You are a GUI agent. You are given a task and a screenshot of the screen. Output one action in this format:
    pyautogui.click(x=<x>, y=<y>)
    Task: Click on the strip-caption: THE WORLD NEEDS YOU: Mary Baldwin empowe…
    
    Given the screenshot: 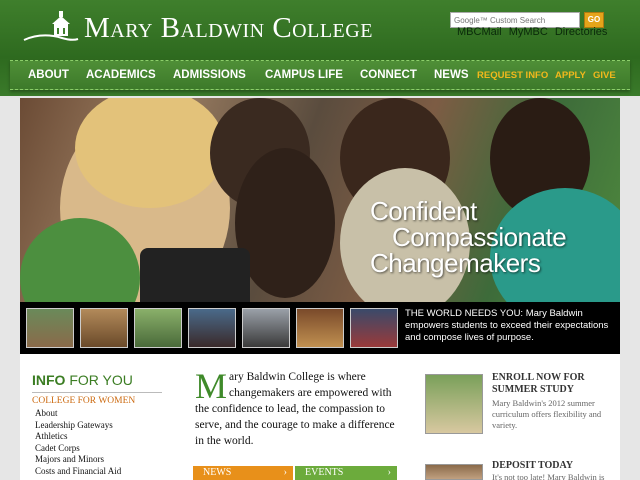 What is the action you would take?
    pyautogui.click(x=507, y=325)
    